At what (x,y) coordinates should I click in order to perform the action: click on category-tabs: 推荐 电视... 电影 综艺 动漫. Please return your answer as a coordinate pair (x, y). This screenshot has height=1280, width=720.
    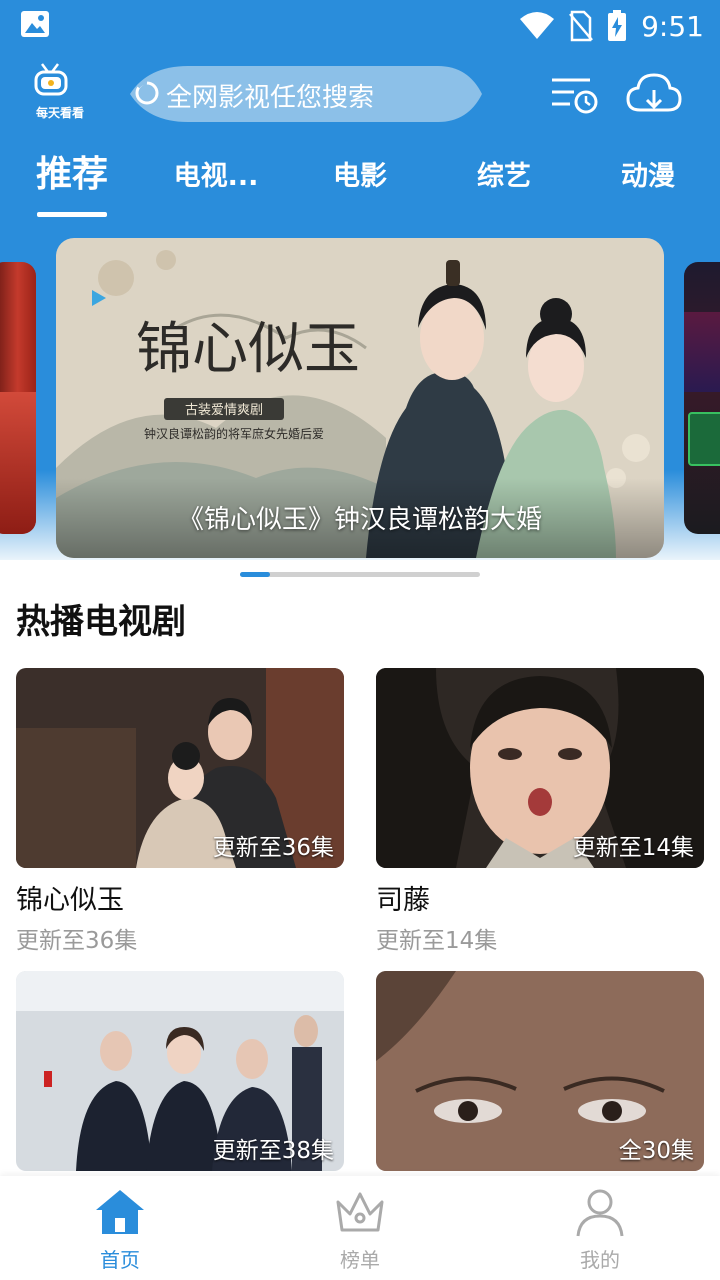
    Looking at the image, I should click on (360, 182).